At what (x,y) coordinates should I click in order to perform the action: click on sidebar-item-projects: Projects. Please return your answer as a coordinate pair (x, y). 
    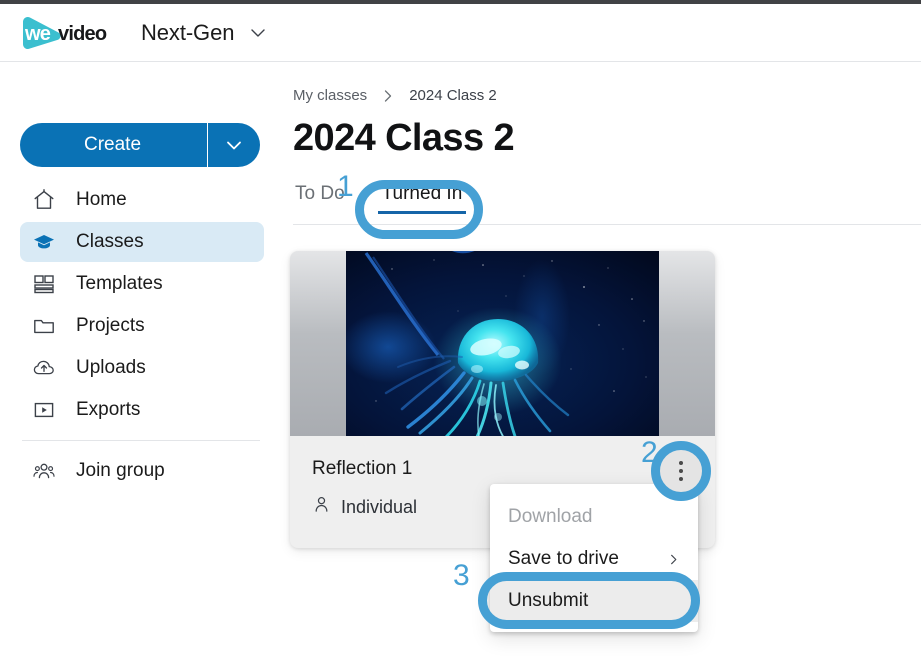
    Looking at the image, I should click on (142, 326).